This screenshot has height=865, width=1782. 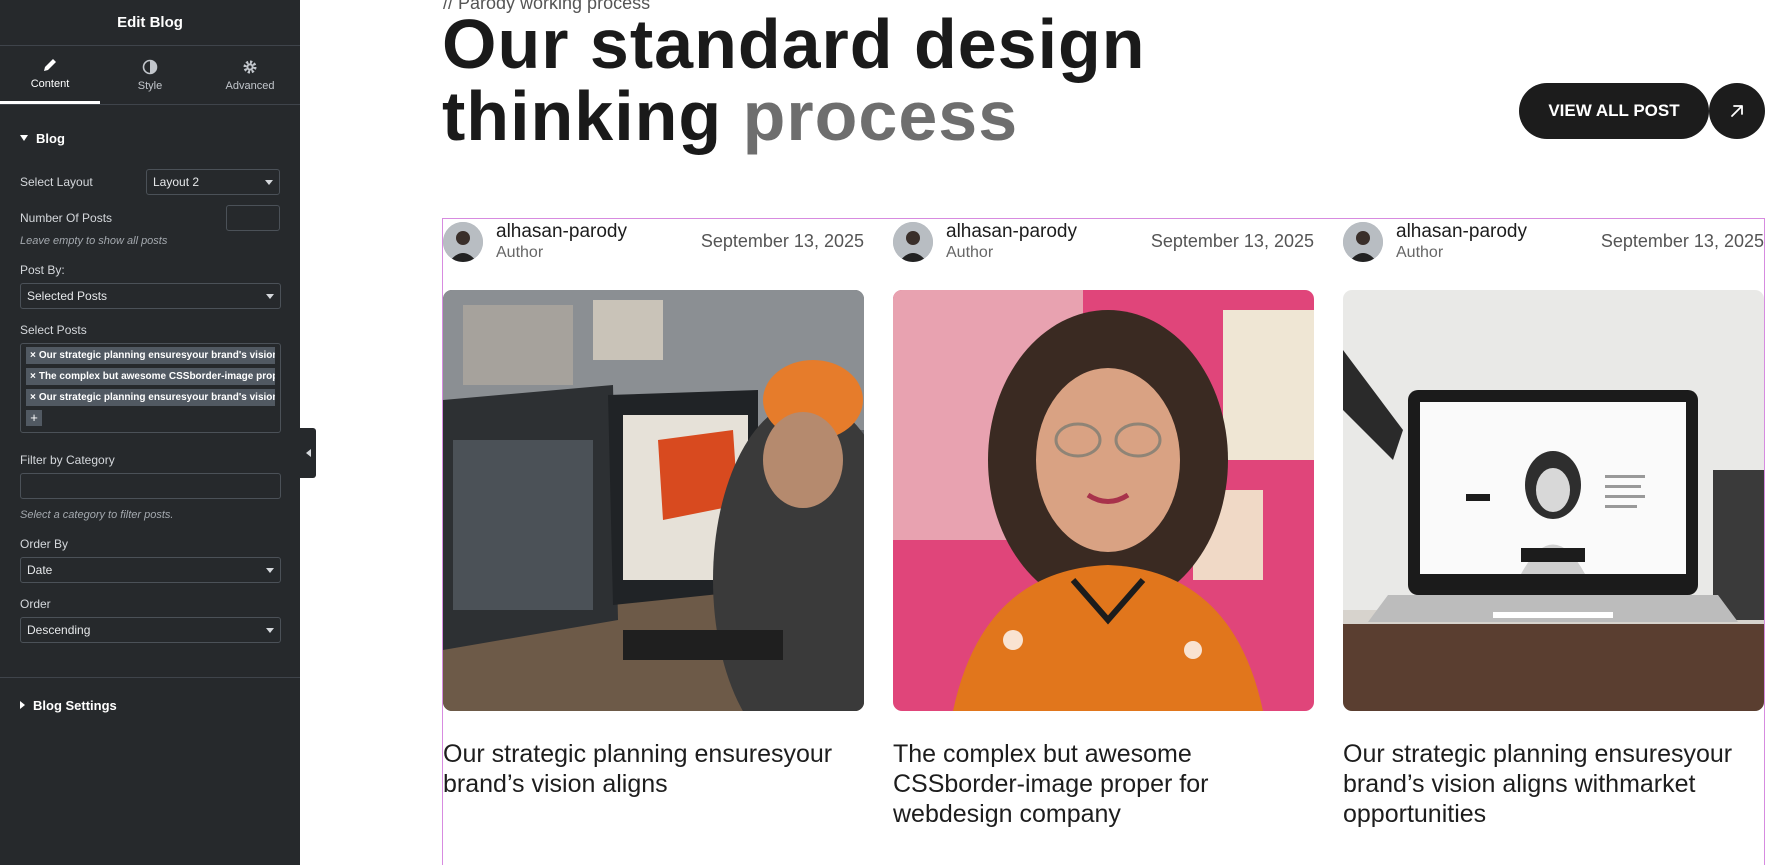 What do you see at coordinates (150, 296) in the screenshot?
I see `post-by-dropdown: Selected Posts` at bounding box center [150, 296].